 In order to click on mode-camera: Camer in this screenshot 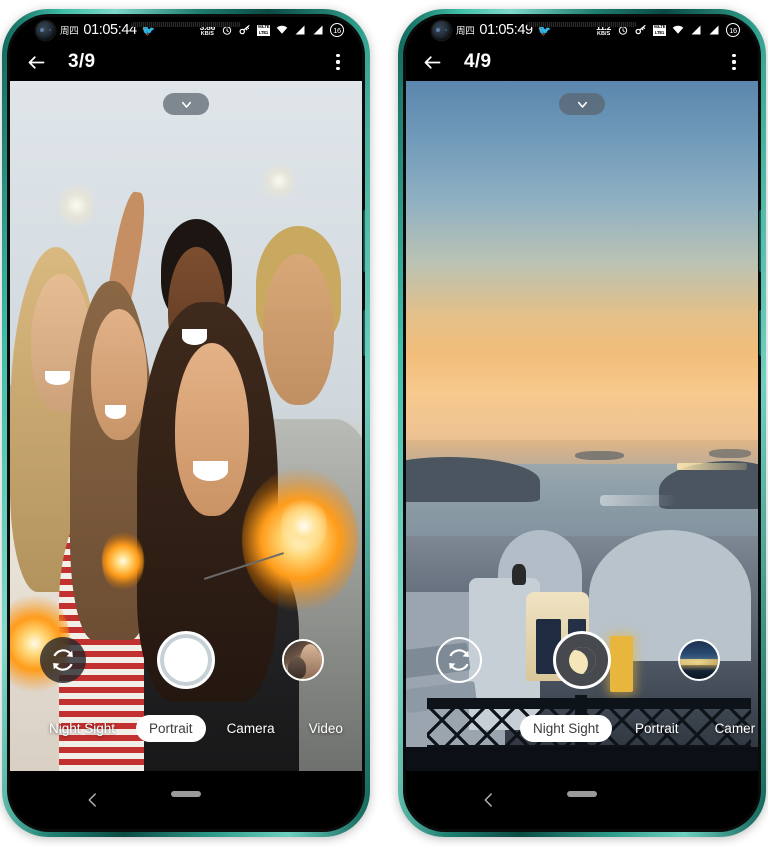, I will do `click(730, 728)`.